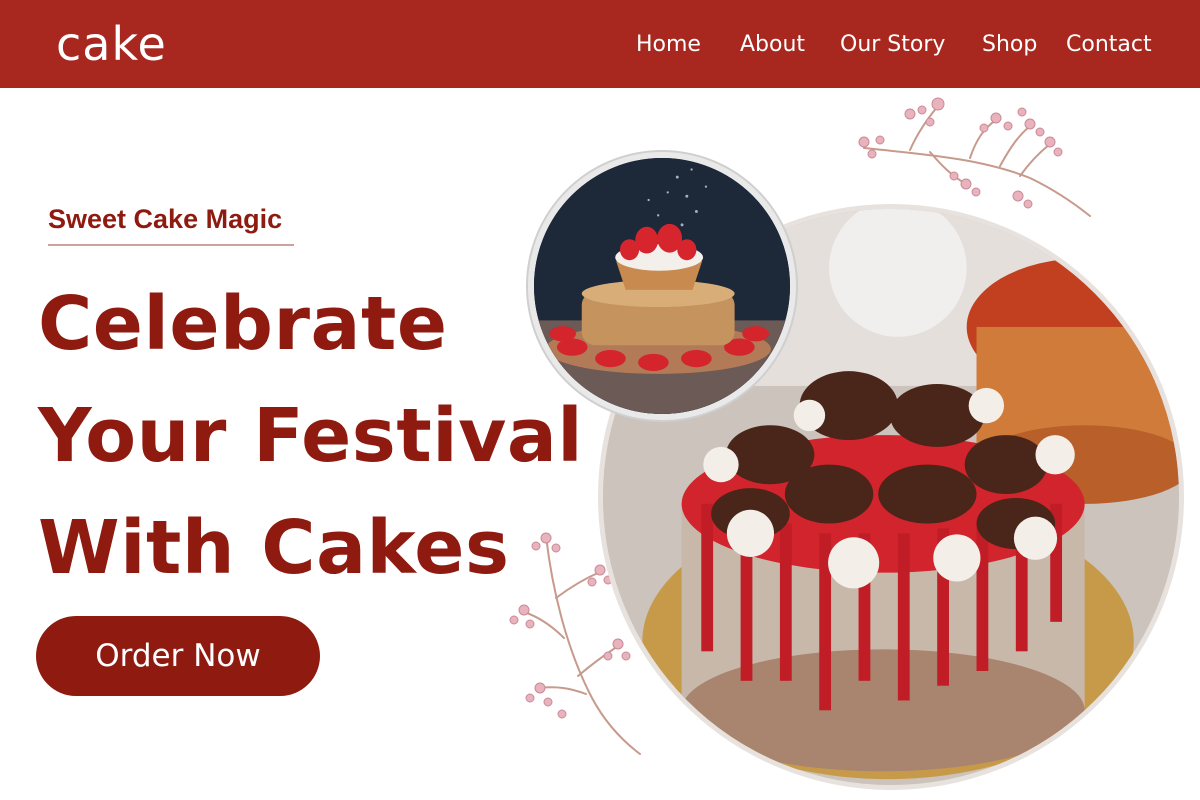  Describe the element at coordinates (668, 45) in the screenshot. I see `nav-link-home: Home` at that location.